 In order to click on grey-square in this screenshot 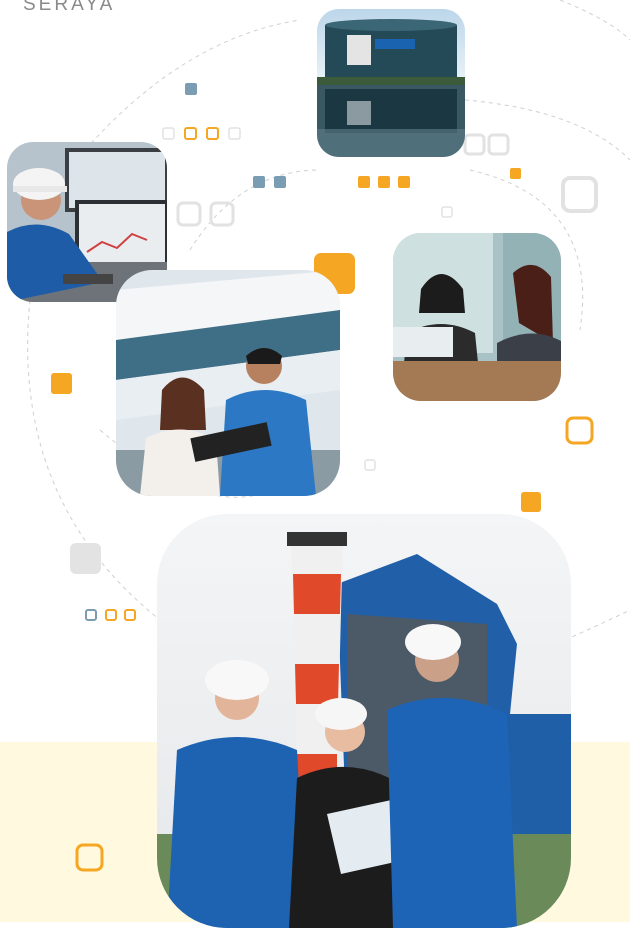, I will do `click(85, 558)`.